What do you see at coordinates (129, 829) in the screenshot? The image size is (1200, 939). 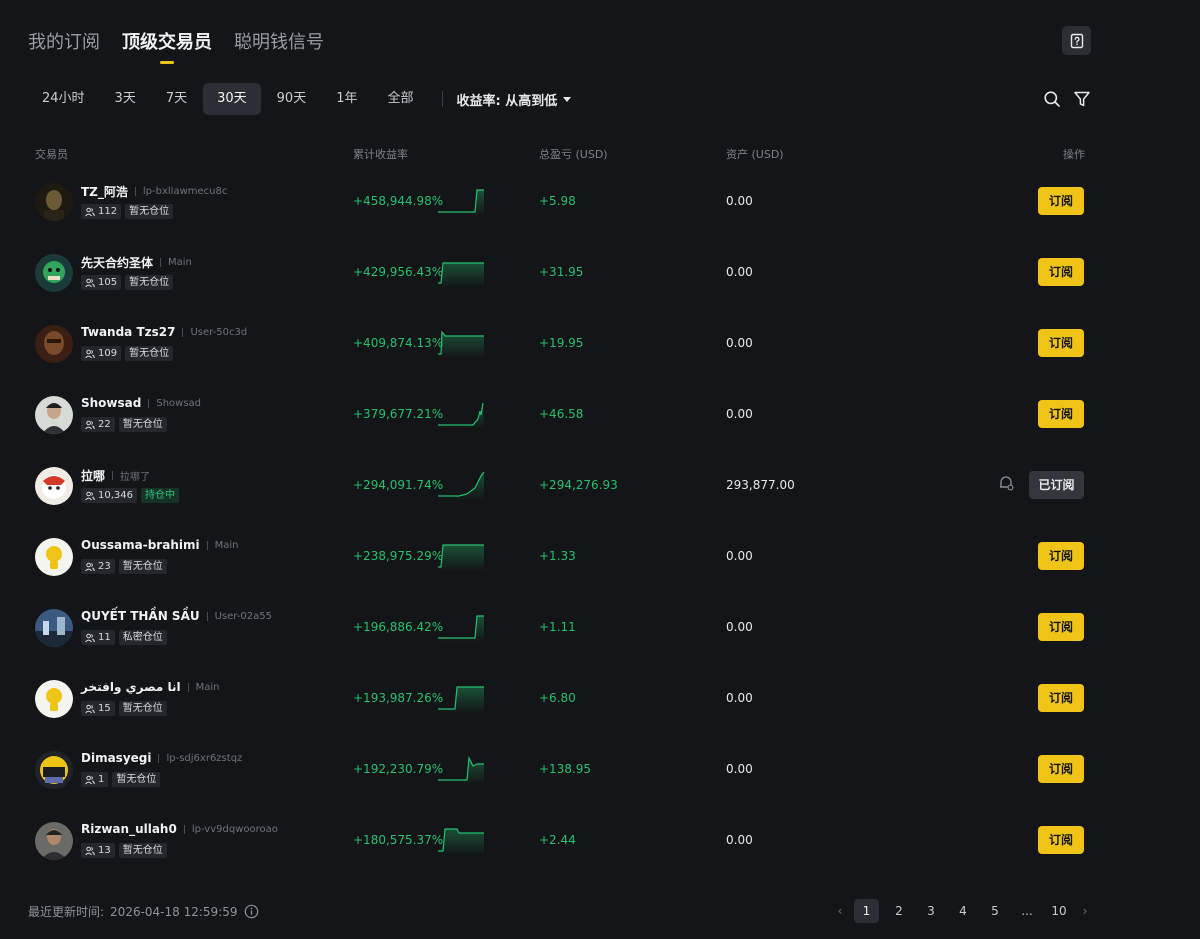 I see `trader-name: Rizwan_ullah0` at bounding box center [129, 829].